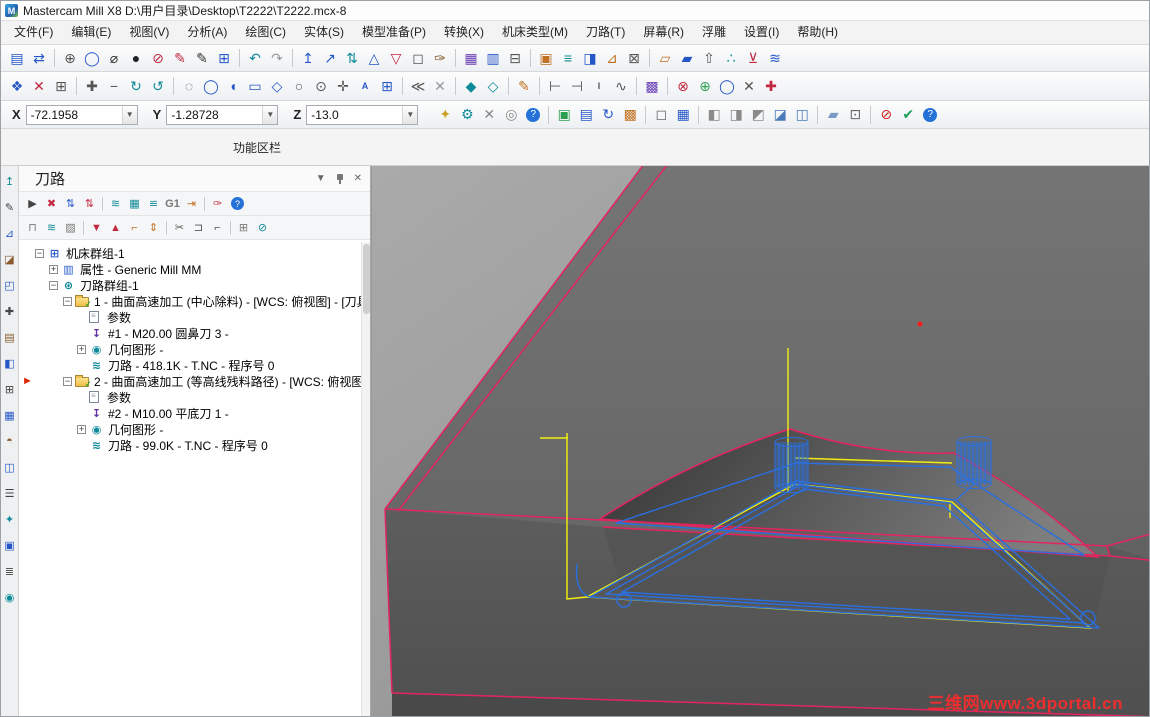 The width and height of the screenshot is (1150, 717). I want to click on tree-item: ↧ #2 - M10.00 平底刀 1 -, so click(194, 413).